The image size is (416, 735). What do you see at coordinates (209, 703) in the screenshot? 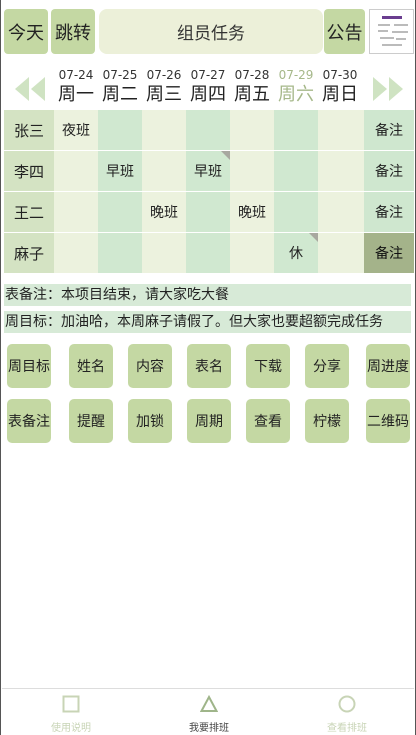
I see `triangle-icon` at bounding box center [209, 703].